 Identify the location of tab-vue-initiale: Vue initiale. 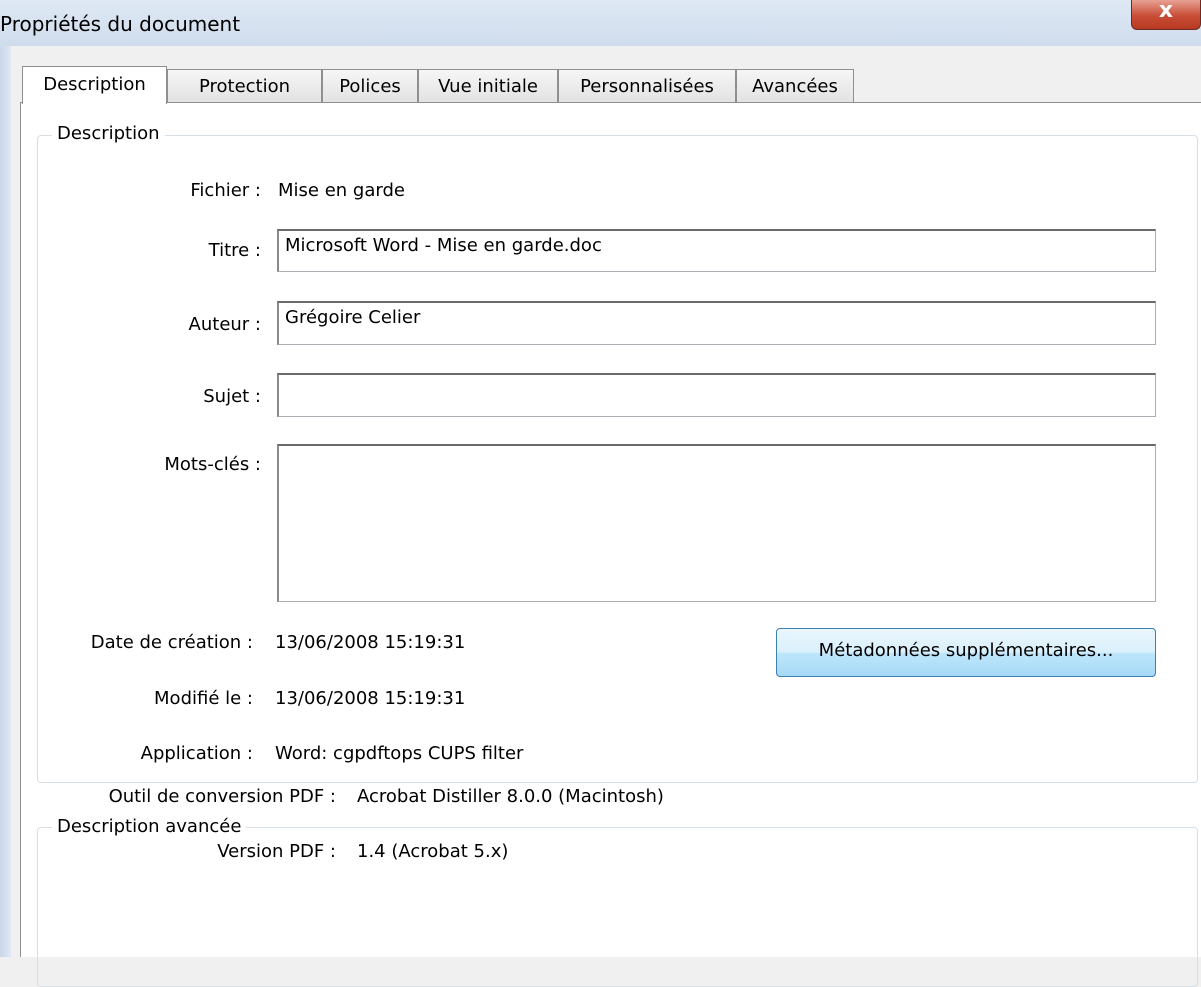
(488, 86).